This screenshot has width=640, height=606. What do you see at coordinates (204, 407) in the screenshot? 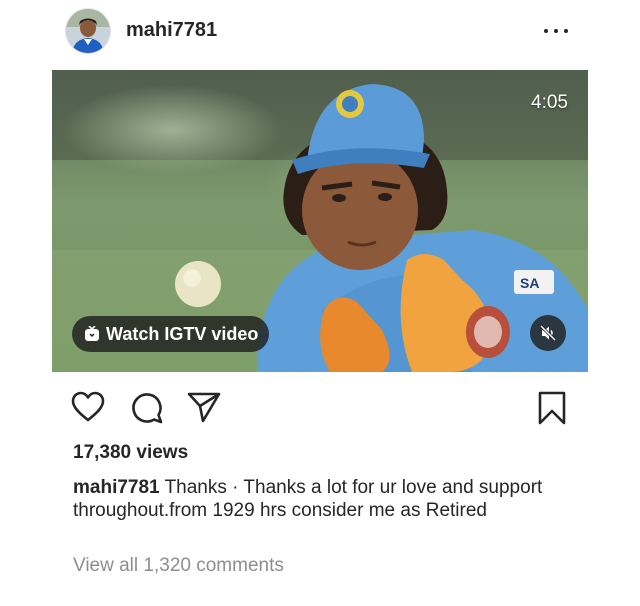
I see `paper-plane-icon` at bounding box center [204, 407].